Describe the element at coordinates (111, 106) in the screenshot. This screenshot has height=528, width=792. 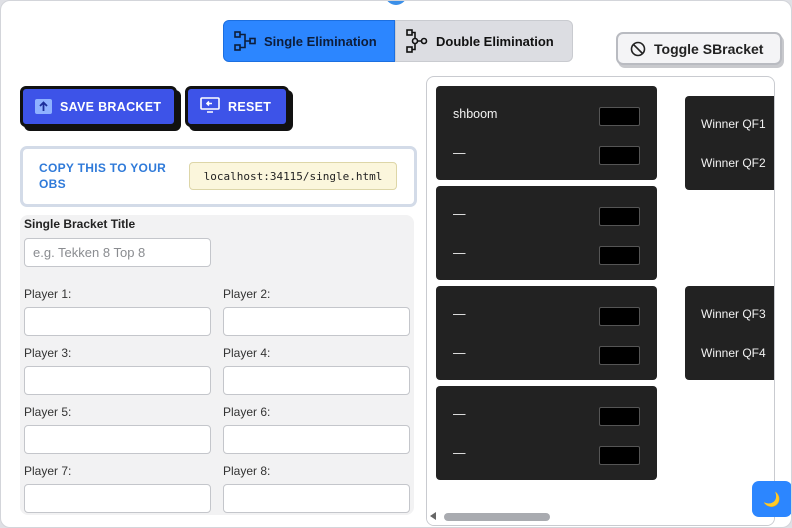
I see `save-bracket-label: SAVE BRACKET` at that location.